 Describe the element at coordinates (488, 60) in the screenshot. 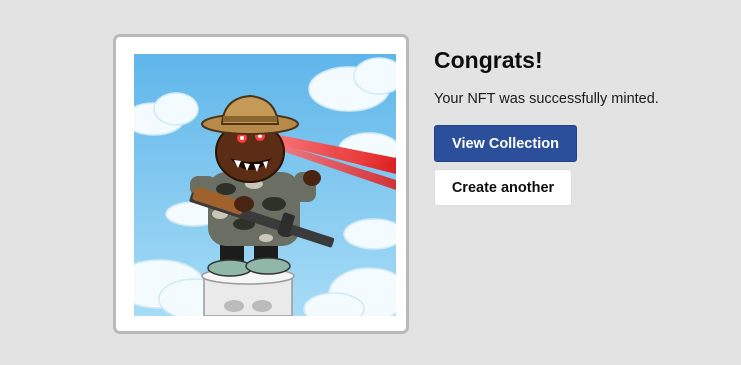

I see `success-title: Congrats!` at that location.